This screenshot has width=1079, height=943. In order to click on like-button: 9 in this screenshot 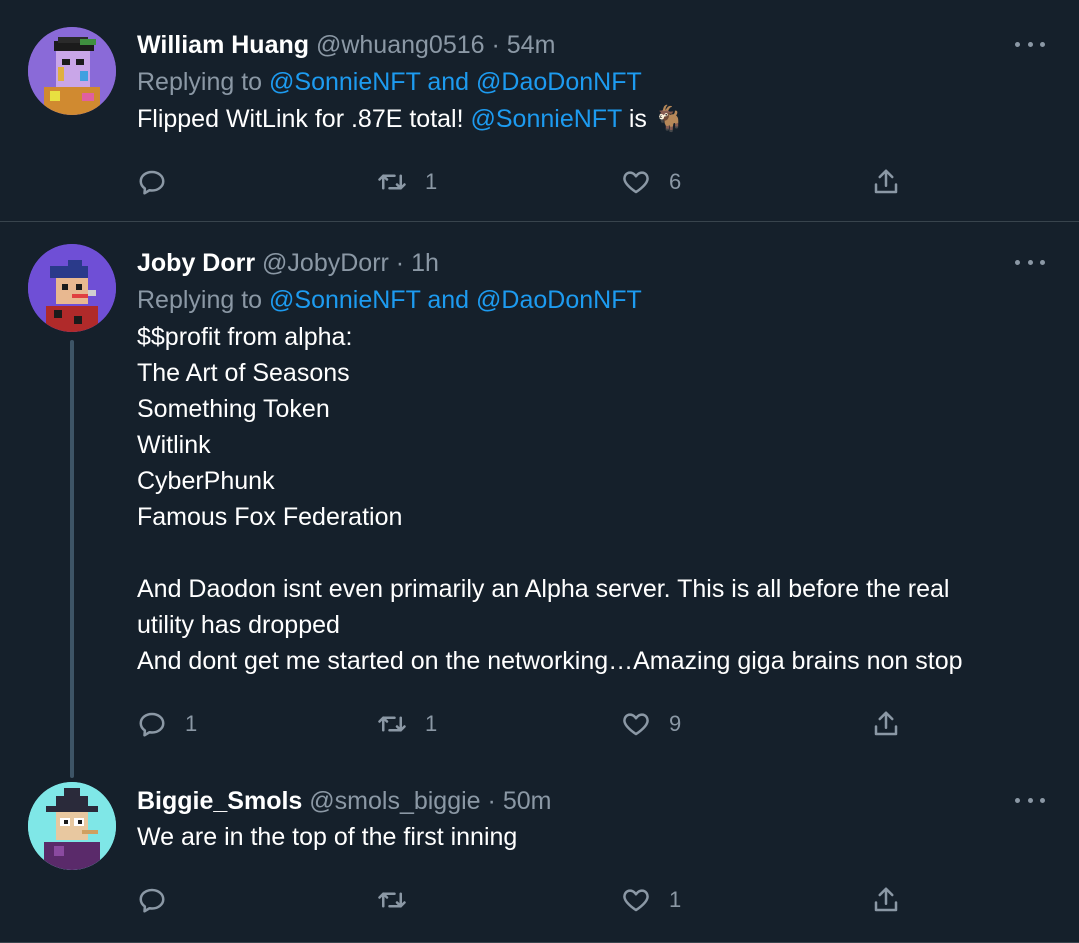, I will do `click(651, 724)`.